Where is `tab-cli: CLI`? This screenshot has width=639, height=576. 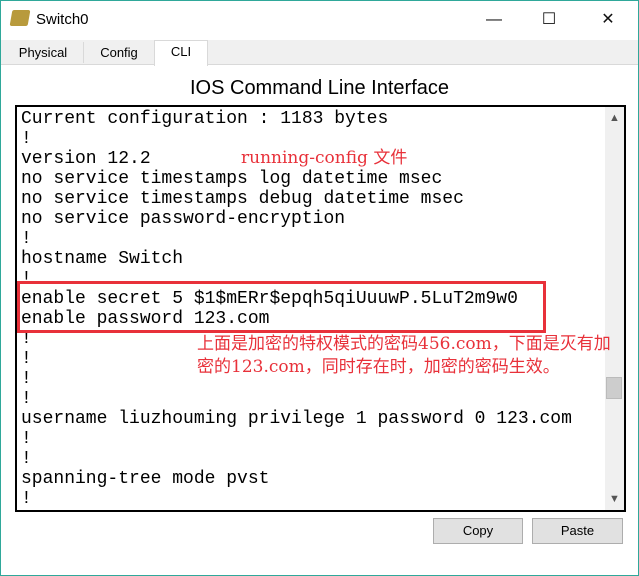 tab-cli: CLI is located at coordinates (181, 53).